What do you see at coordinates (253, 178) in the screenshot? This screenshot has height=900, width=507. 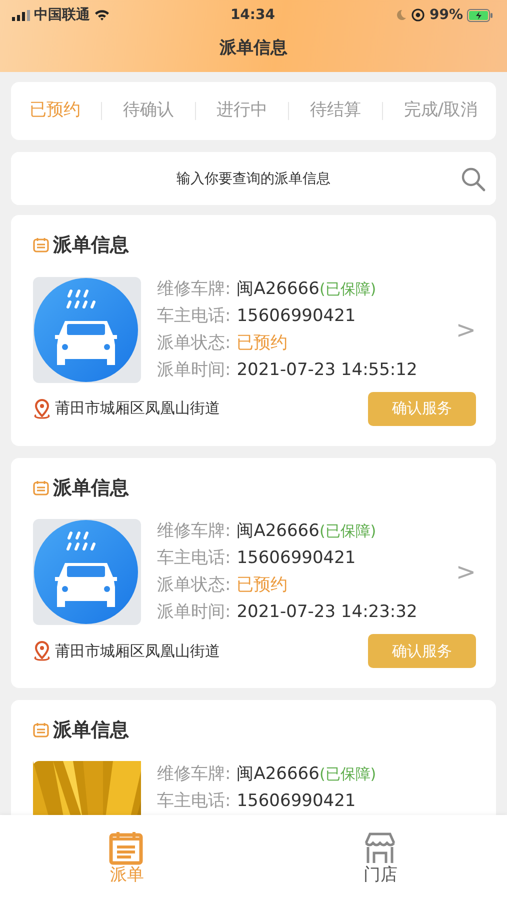 I see `search-field: 输入你要查询的派单信息` at bounding box center [253, 178].